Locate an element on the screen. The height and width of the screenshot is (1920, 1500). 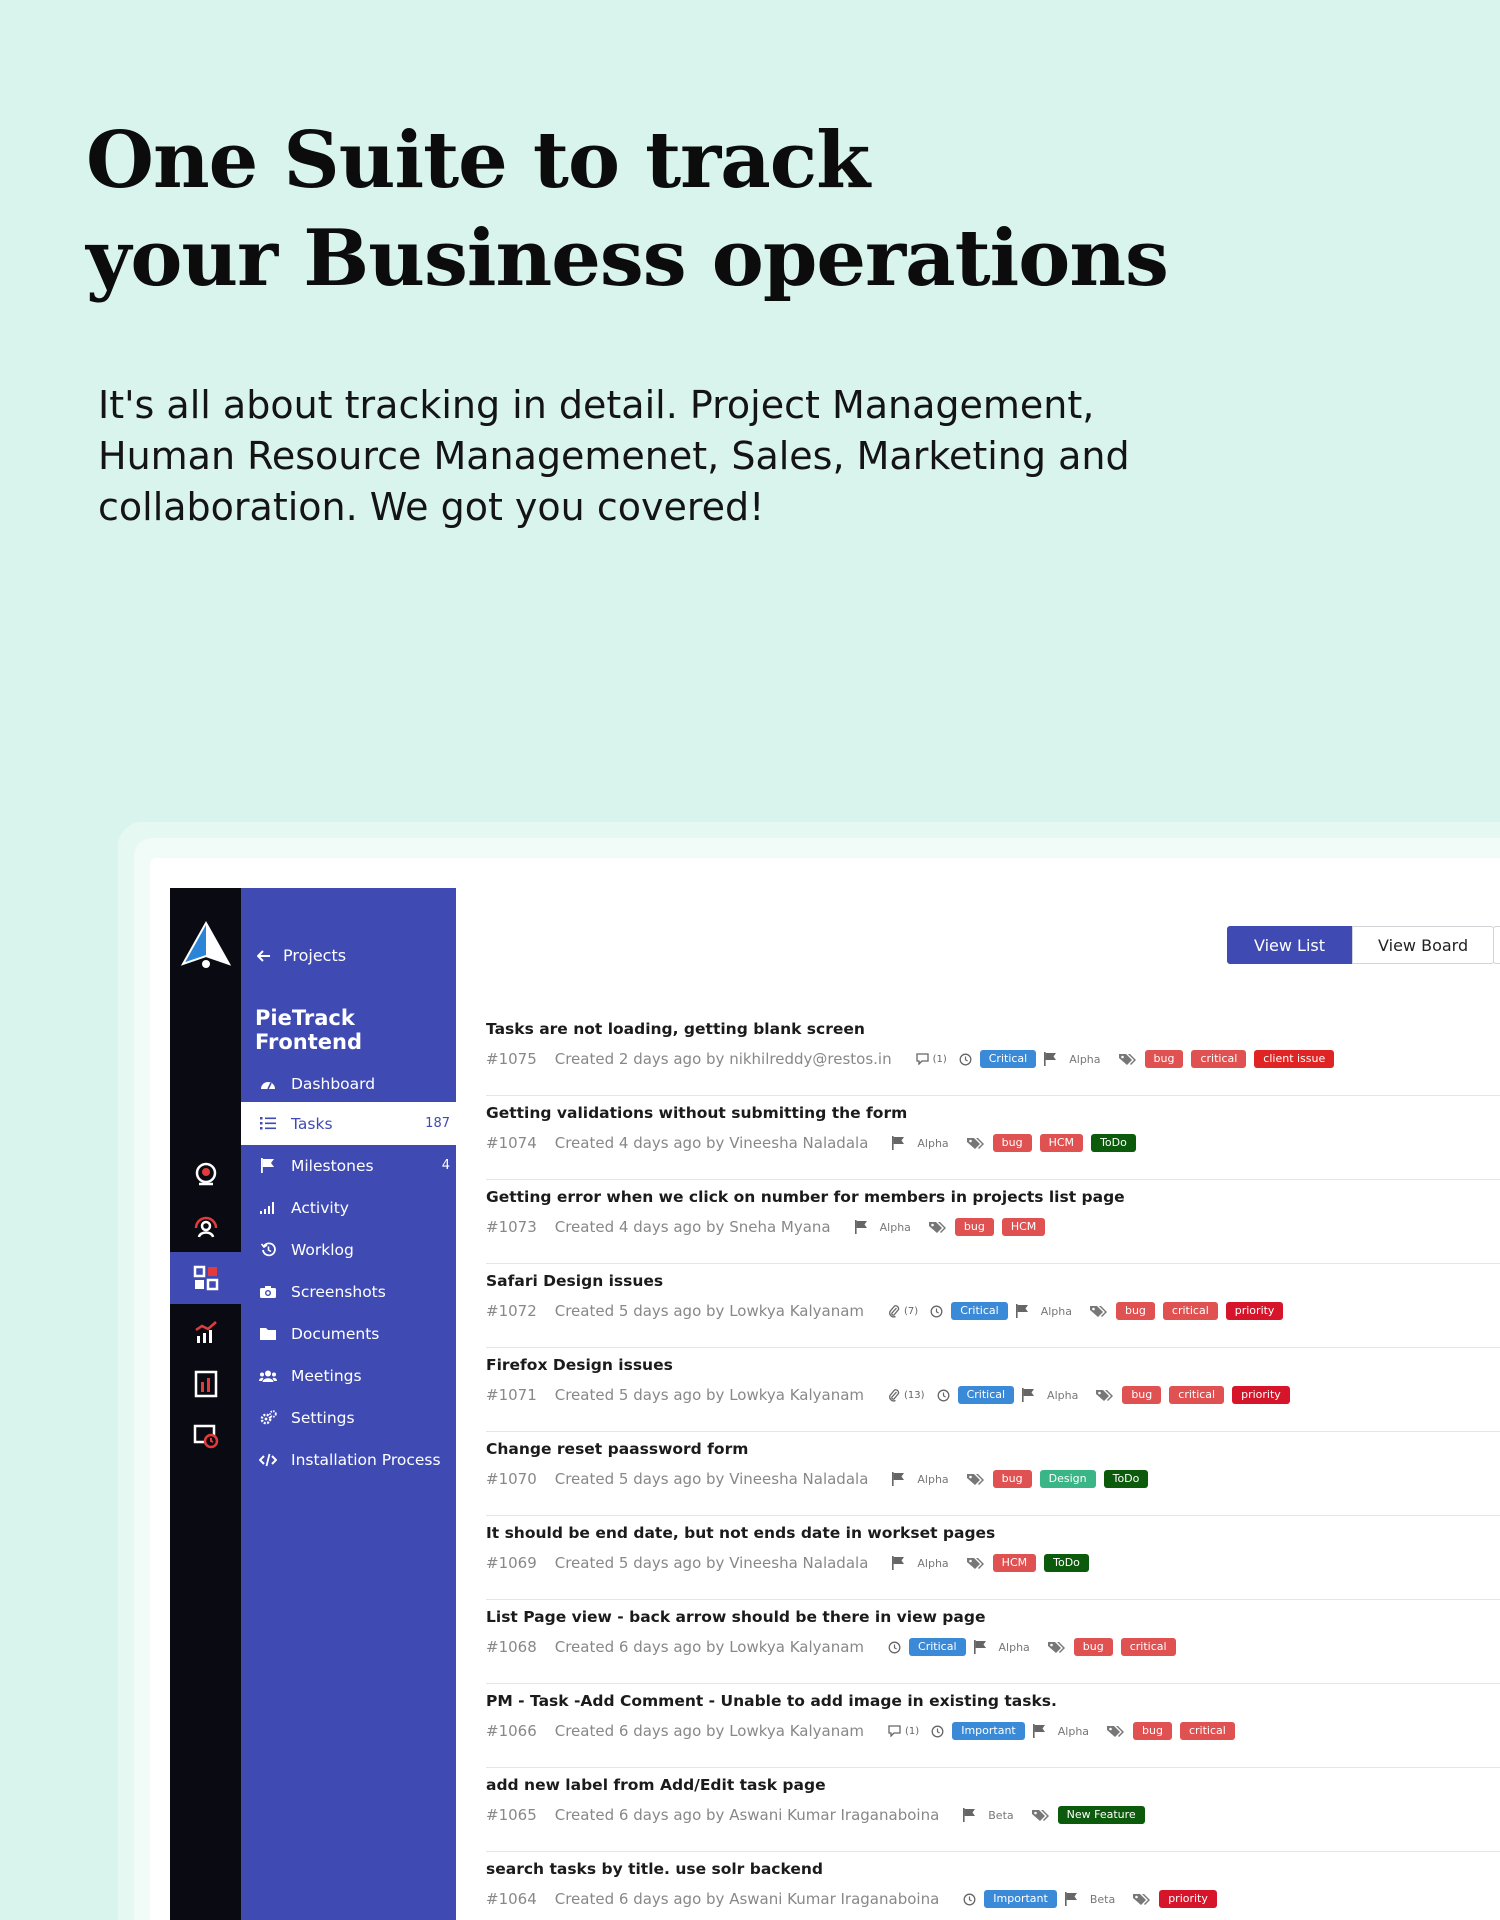
task-title: Safari Design issues is located at coordinates (574, 1281).